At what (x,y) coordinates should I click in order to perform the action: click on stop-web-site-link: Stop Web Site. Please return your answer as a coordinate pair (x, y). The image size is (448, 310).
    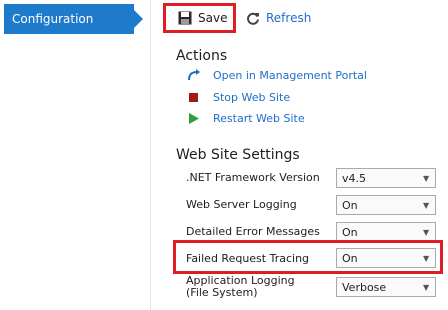
    Looking at the image, I should click on (238, 97).